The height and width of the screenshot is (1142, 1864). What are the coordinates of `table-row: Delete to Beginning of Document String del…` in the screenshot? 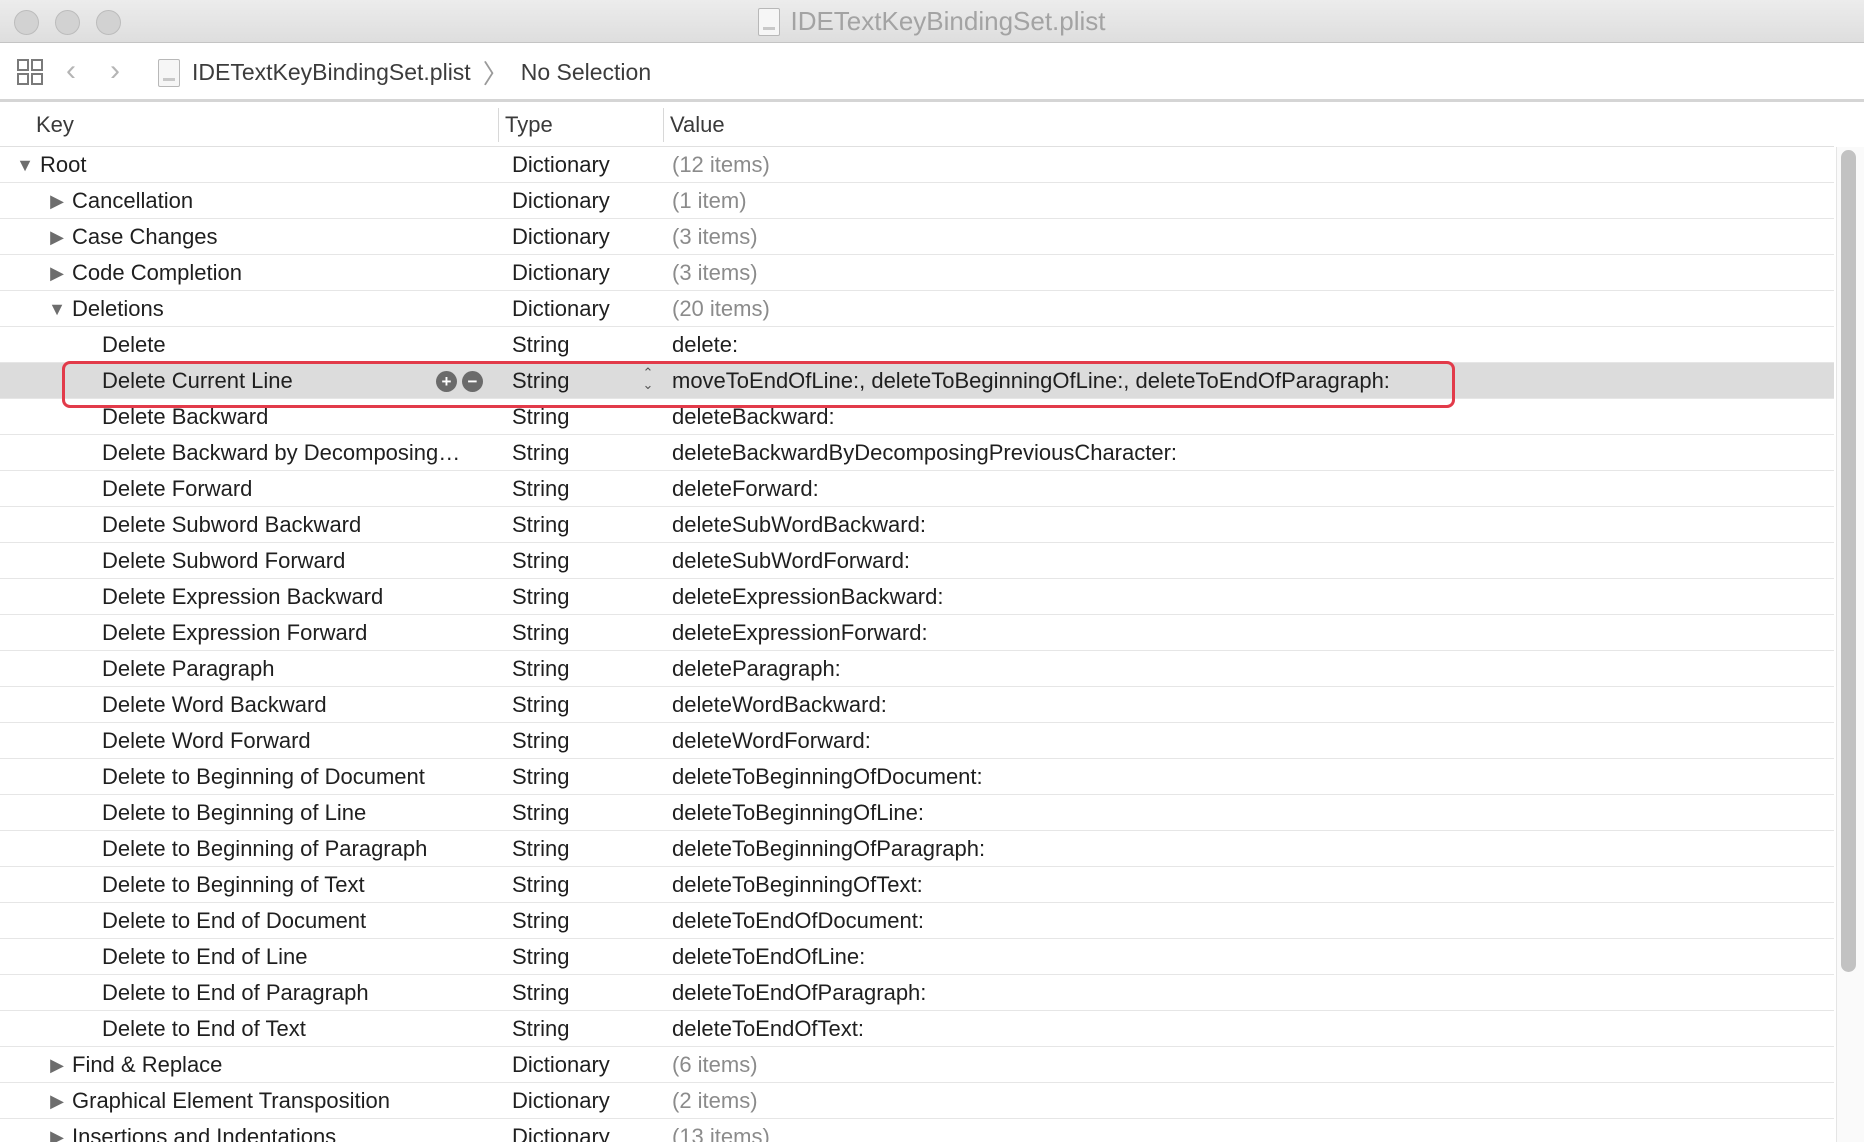 It's located at (917, 777).